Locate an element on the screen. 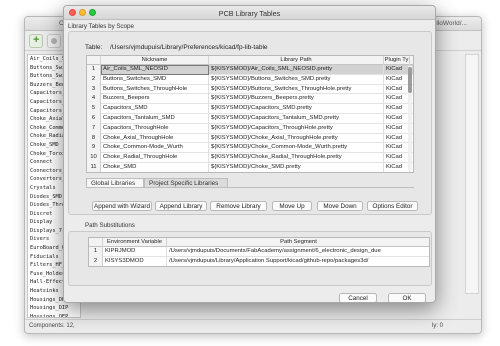 The height and width of the screenshot is (346, 500). path-substitutions-label: Path Substitutions is located at coordinates (110, 225).